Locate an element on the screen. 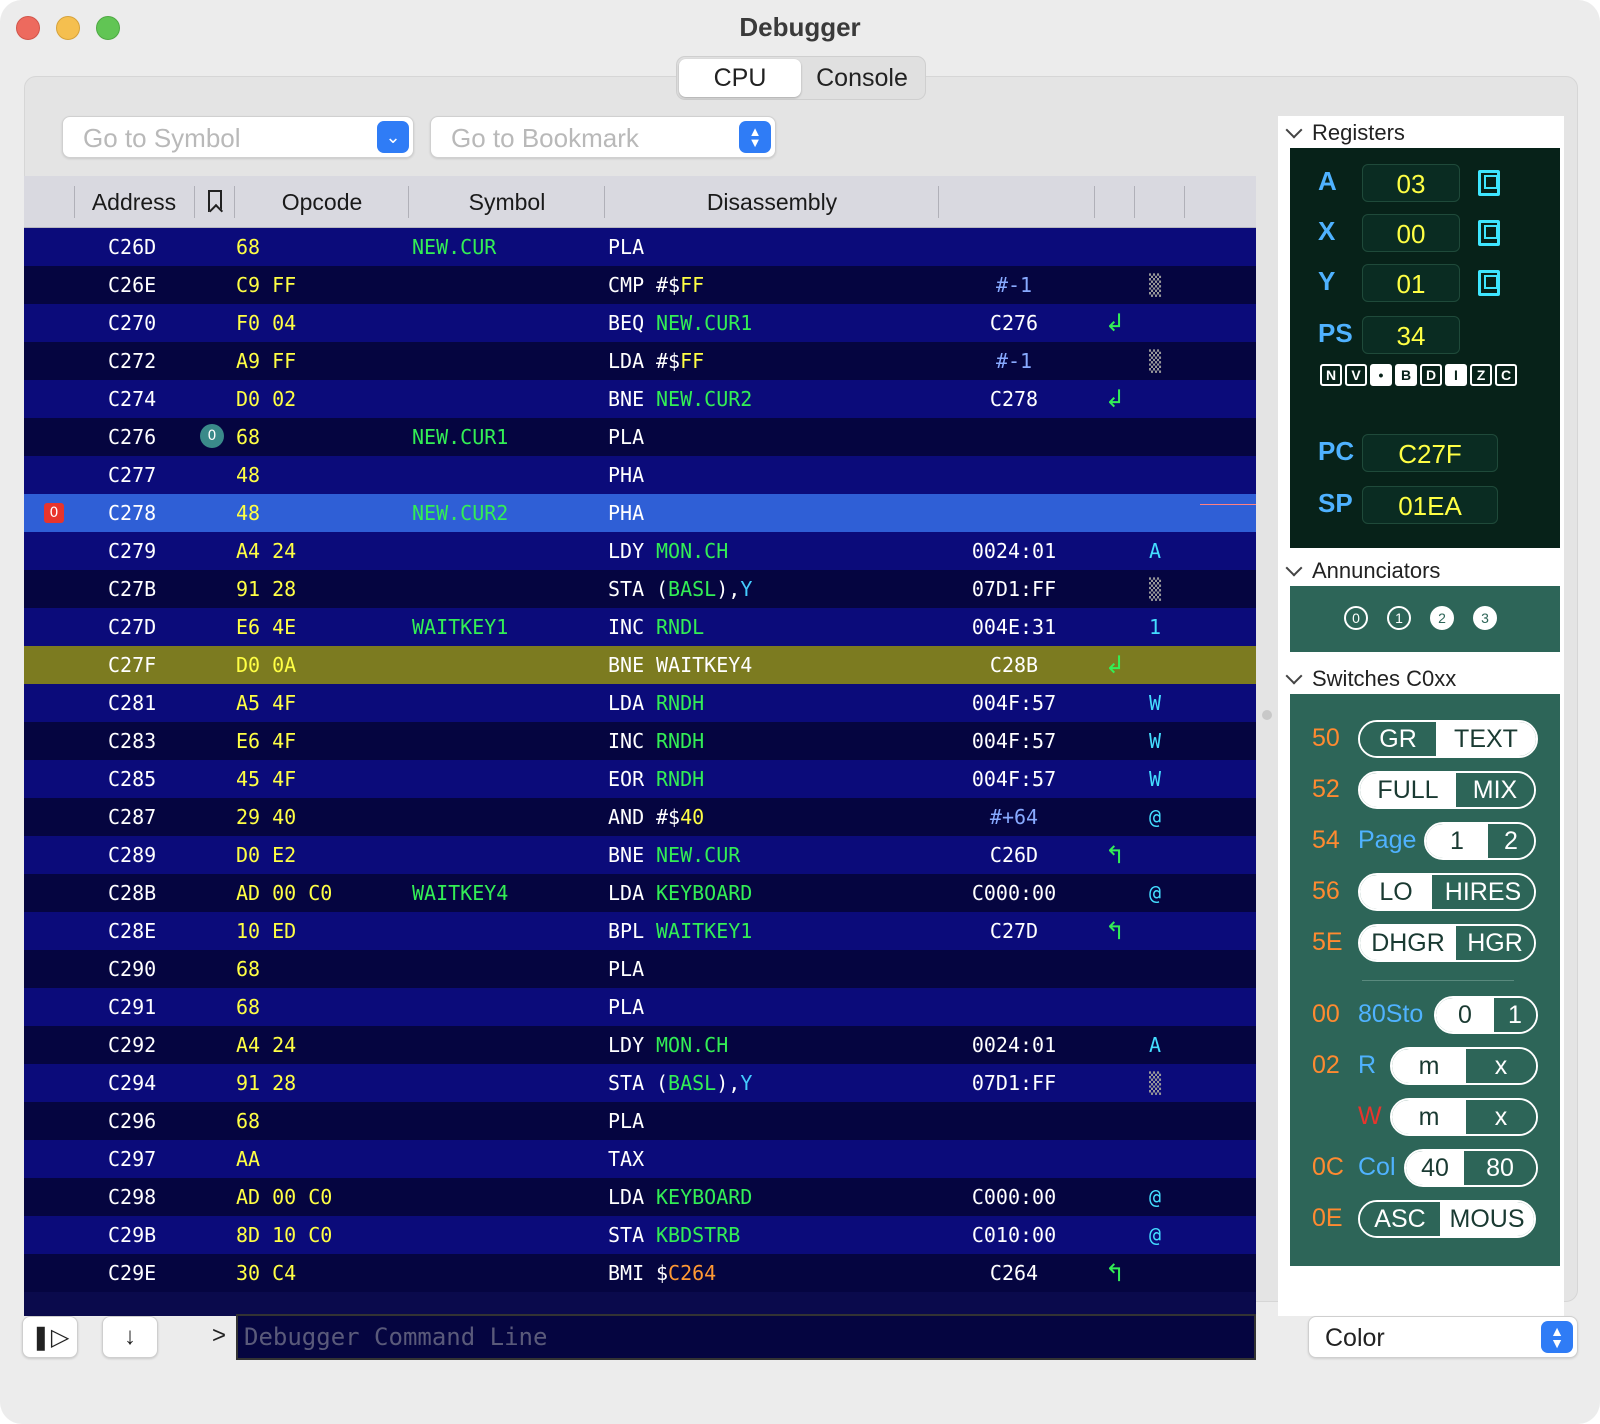  column-header-address: Address is located at coordinates (134, 202).